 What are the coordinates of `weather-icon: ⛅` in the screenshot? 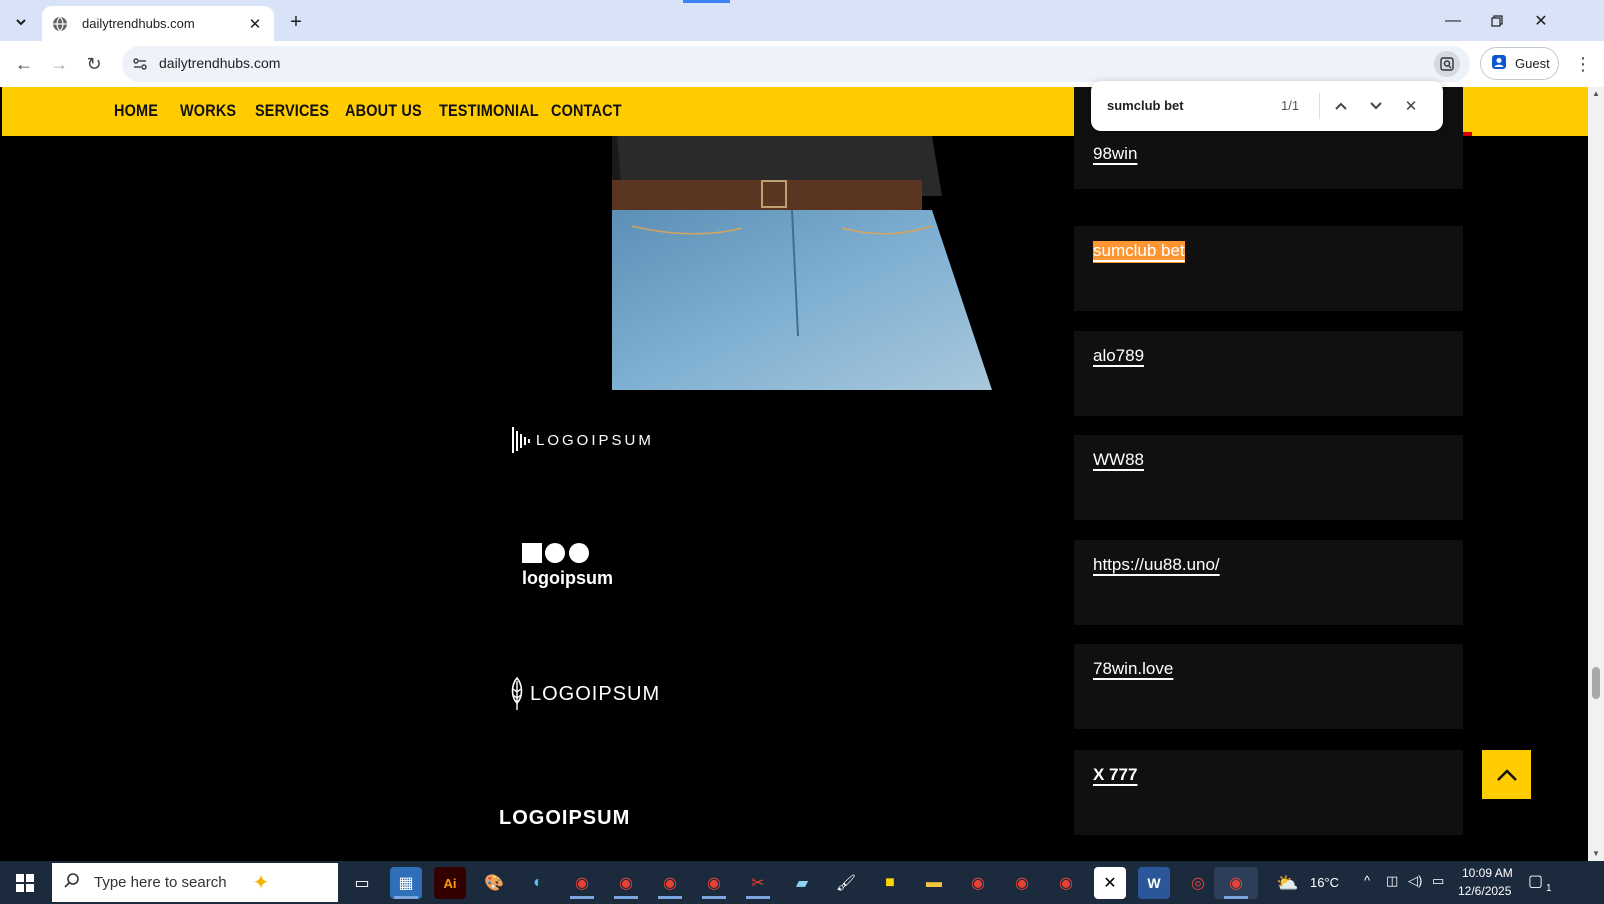 It's located at (1287, 883).